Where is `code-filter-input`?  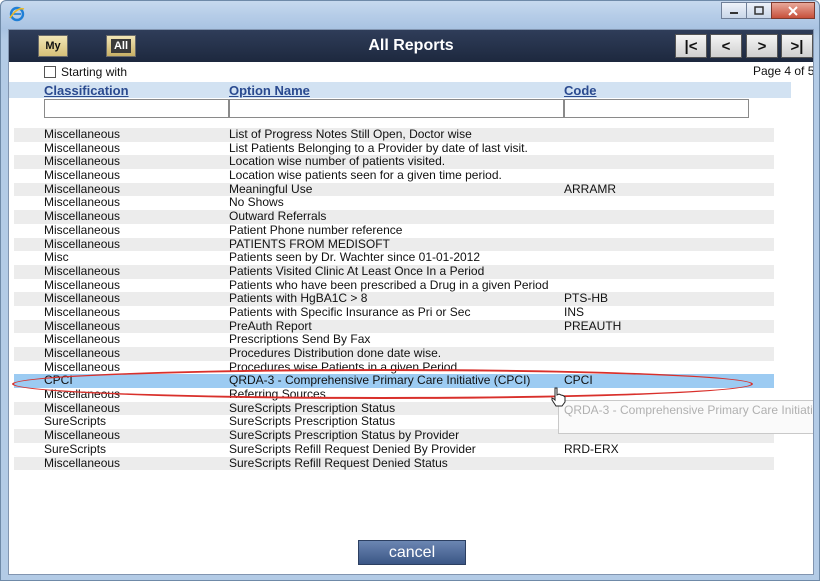 code-filter-input is located at coordinates (656, 108).